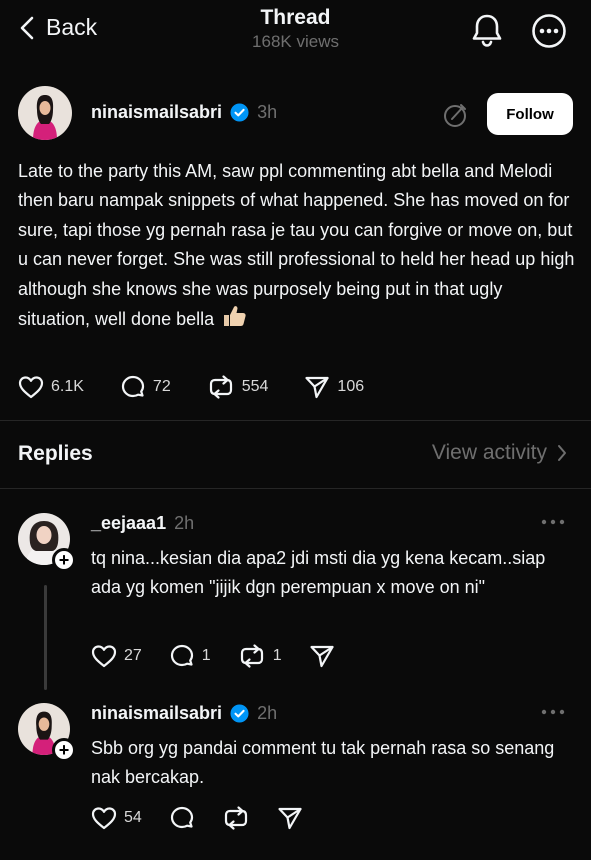 Image resolution: width=591 pixels, height=860 pixels. Describe the element at coordinates (133, 817) in the screenshot. I see `like-count: 54` at that location.